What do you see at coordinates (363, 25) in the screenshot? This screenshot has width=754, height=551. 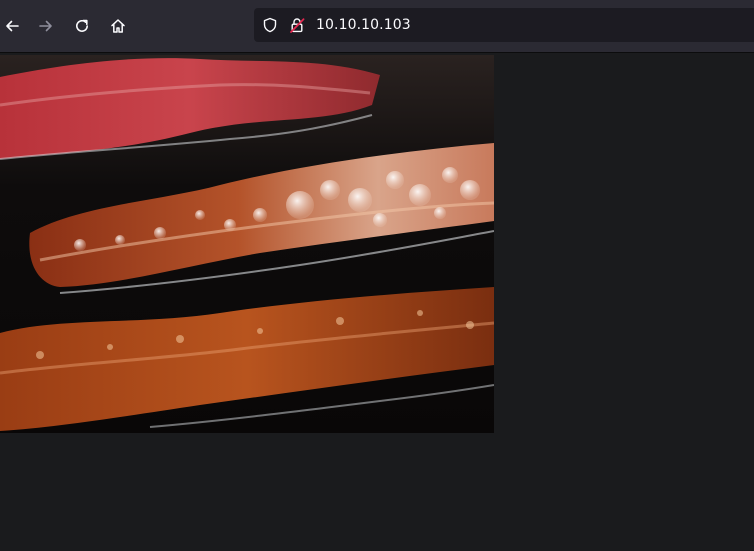 I see `url-text: 10.10.10.103` at bounding box center [363, 25].